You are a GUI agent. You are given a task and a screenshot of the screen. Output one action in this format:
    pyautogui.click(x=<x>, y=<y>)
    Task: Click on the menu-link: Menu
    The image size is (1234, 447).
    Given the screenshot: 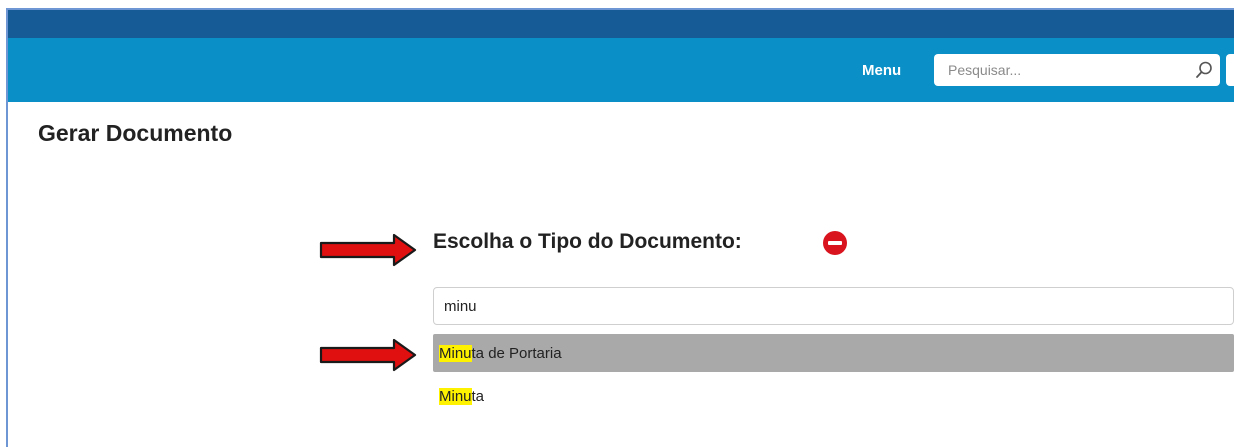 What is the action you would take?
    pyautogui.click(x=881, y=70)
    